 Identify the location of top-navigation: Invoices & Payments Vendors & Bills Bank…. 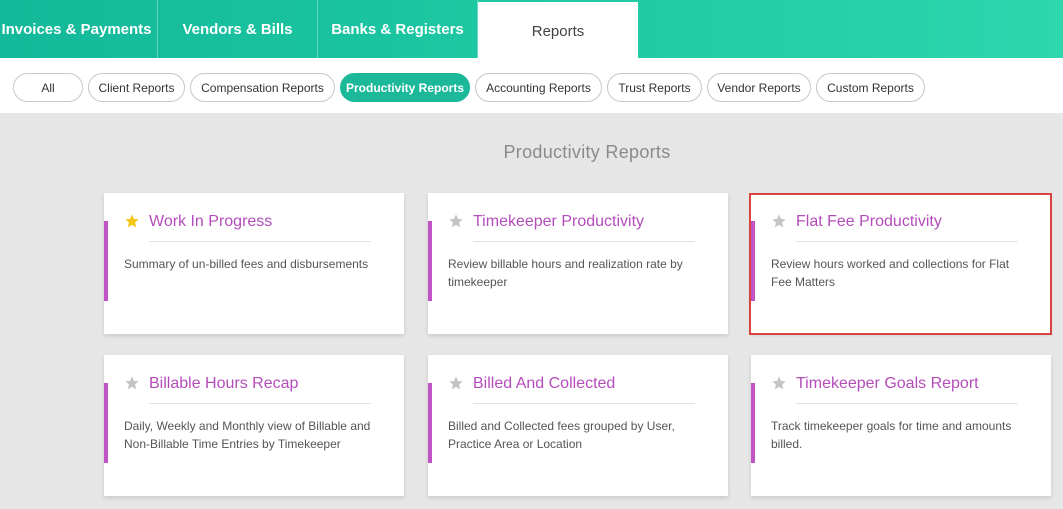
(531, 29).